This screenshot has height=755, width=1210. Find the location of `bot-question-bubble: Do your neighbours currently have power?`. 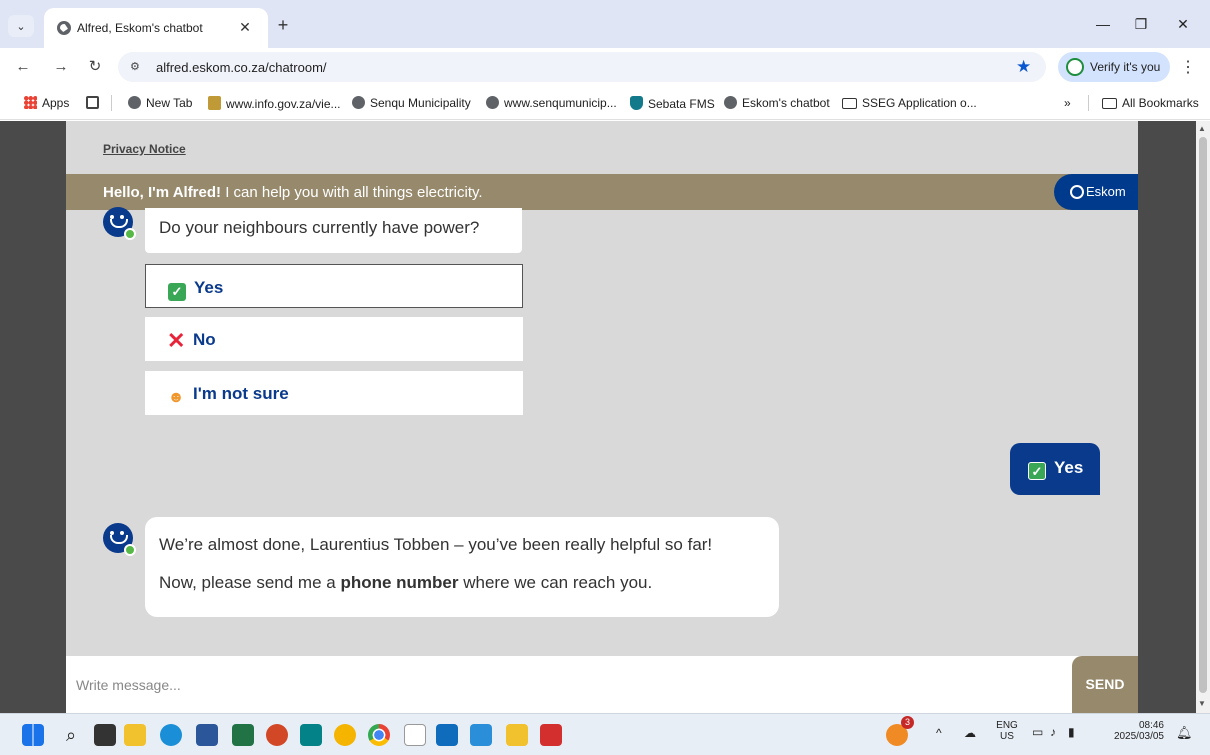

bot-question-bubble: Do your neighbours currently have power? is located at coordinates (333, 230).